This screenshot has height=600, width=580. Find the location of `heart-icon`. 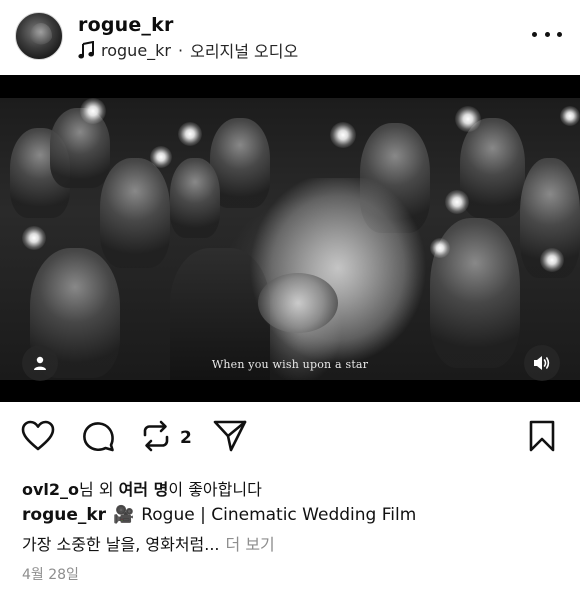

heart-icon is located at coordinates (38, 436).